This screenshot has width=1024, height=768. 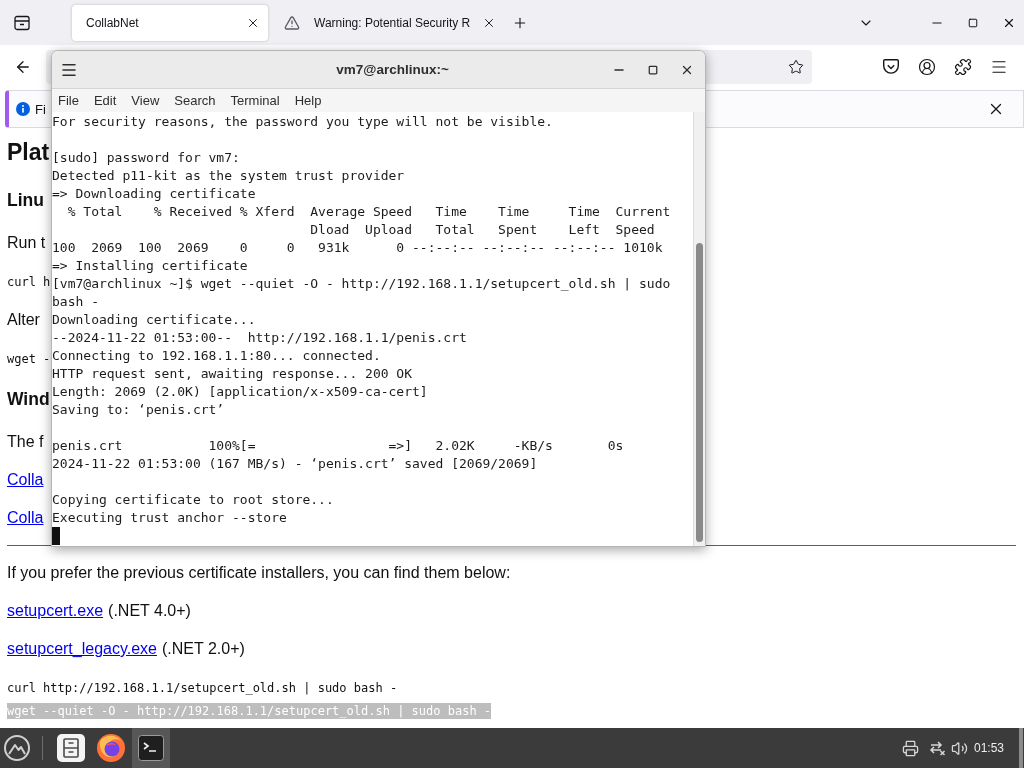 I want to click on terminal-line: Executing trust anchor --store, so click(x=169, y=518).